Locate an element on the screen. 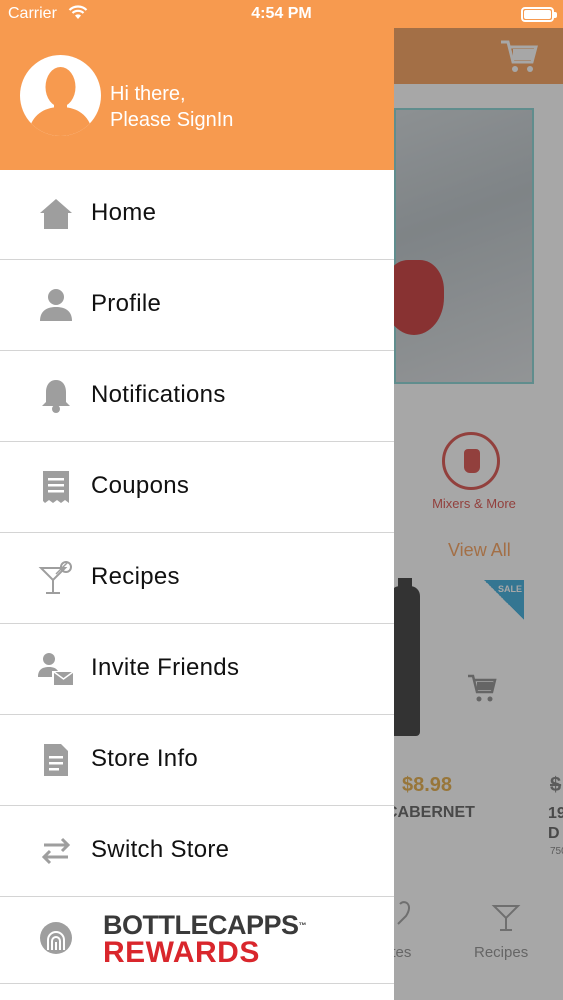  trademark-symbol: ™ is located at coordinates (302, 925).